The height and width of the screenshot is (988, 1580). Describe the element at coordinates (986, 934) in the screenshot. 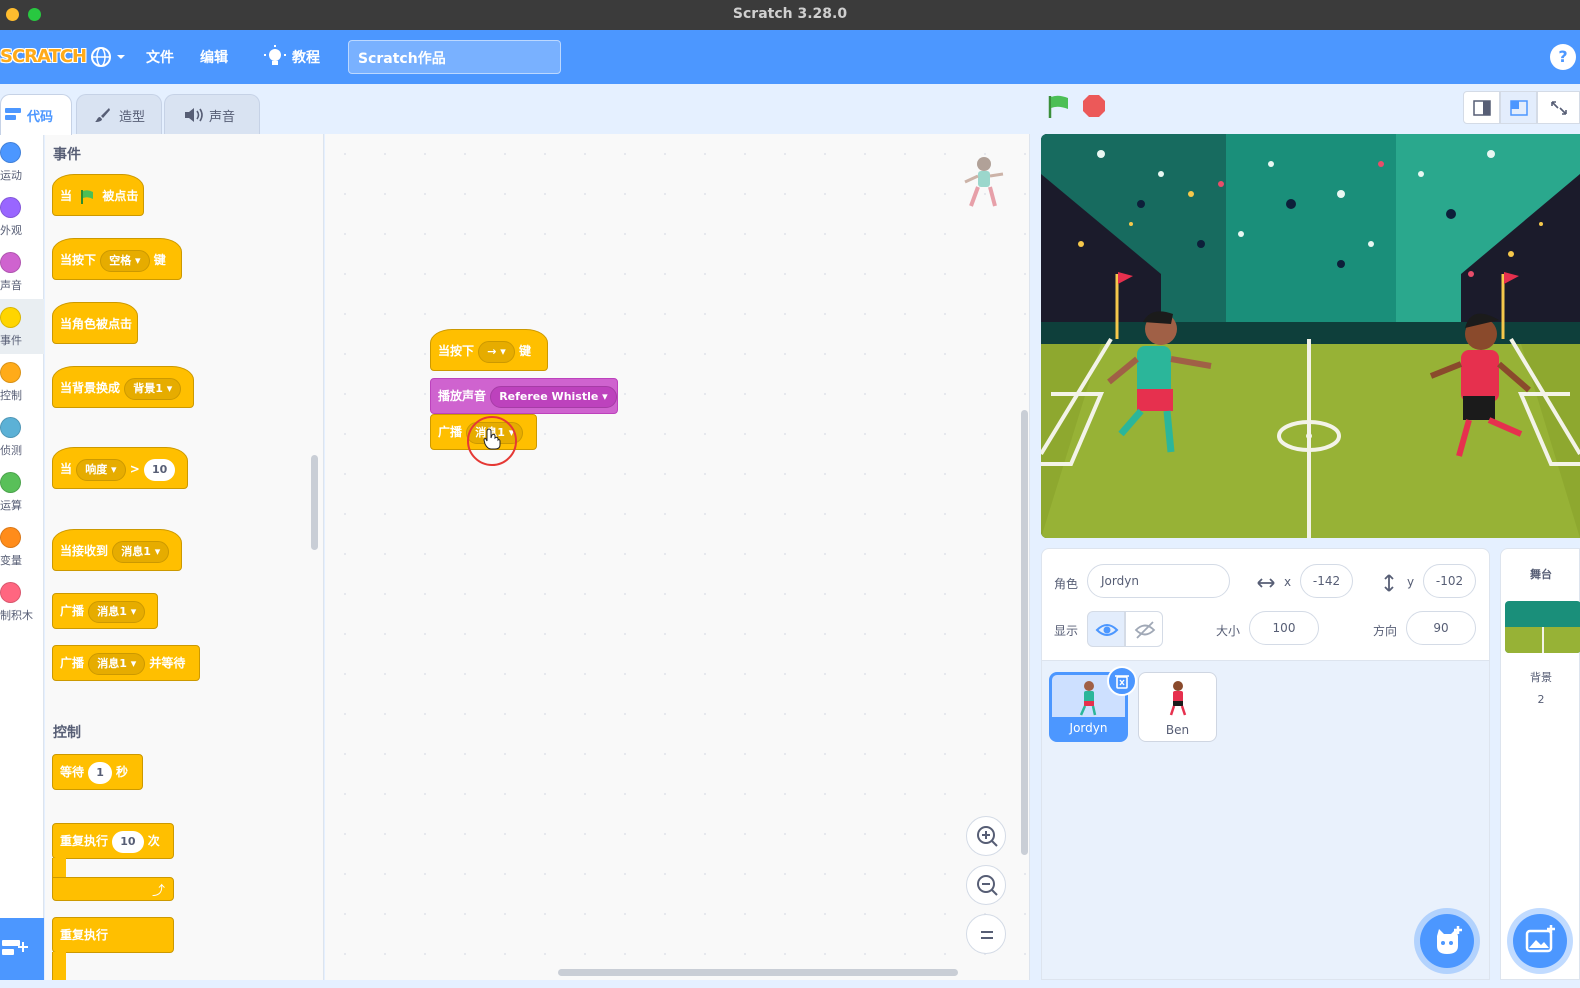

I see `zoom-reset-button` at that location.